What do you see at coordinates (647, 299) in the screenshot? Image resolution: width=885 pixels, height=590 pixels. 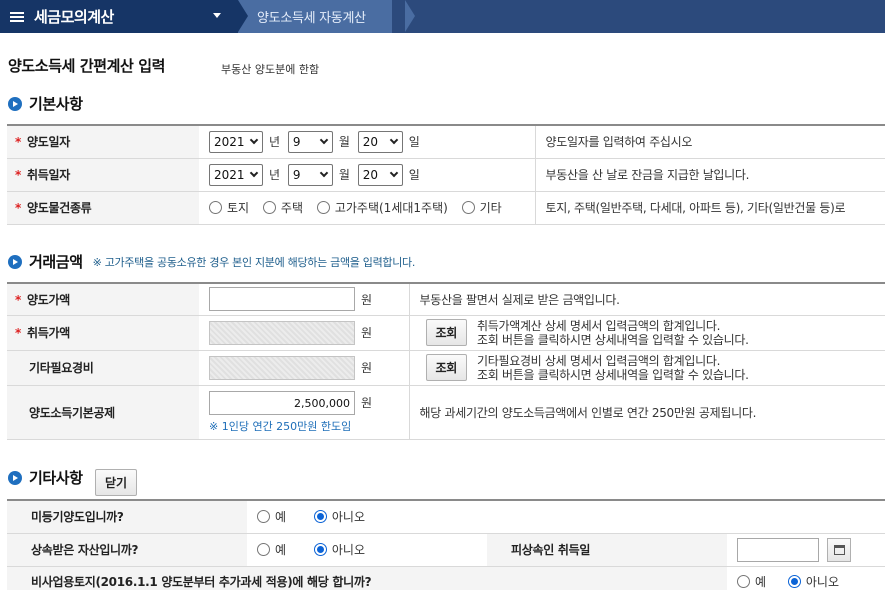 I see `transfer-price-desc: 부동산을 팔면서 실제로 받은 금액입니다.` at bounding box center [647, 299].